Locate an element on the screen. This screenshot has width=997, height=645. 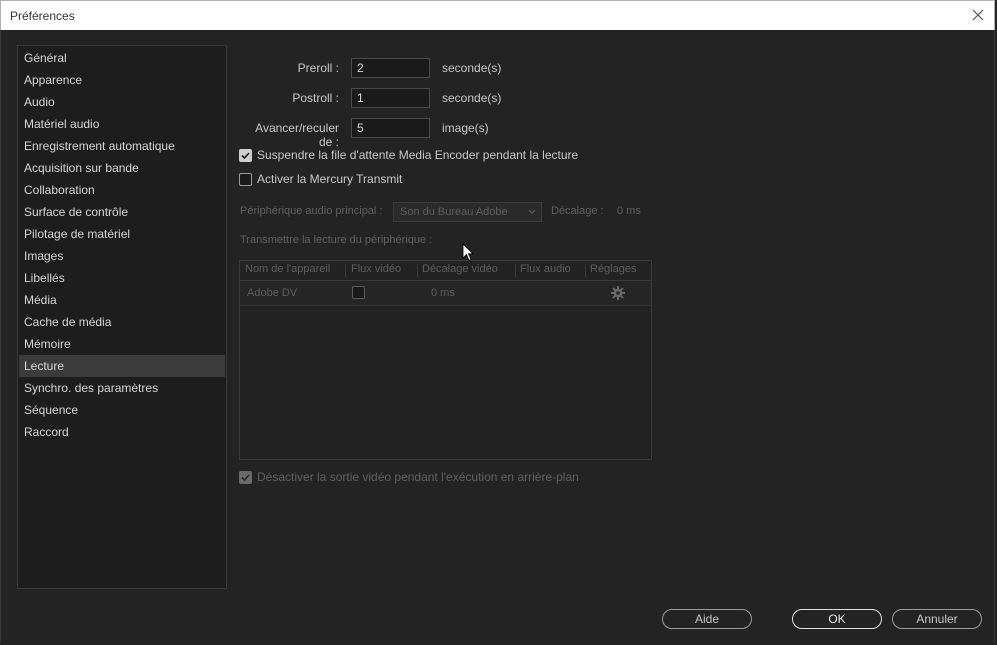
close-icon is located at coordinates (978, 15).